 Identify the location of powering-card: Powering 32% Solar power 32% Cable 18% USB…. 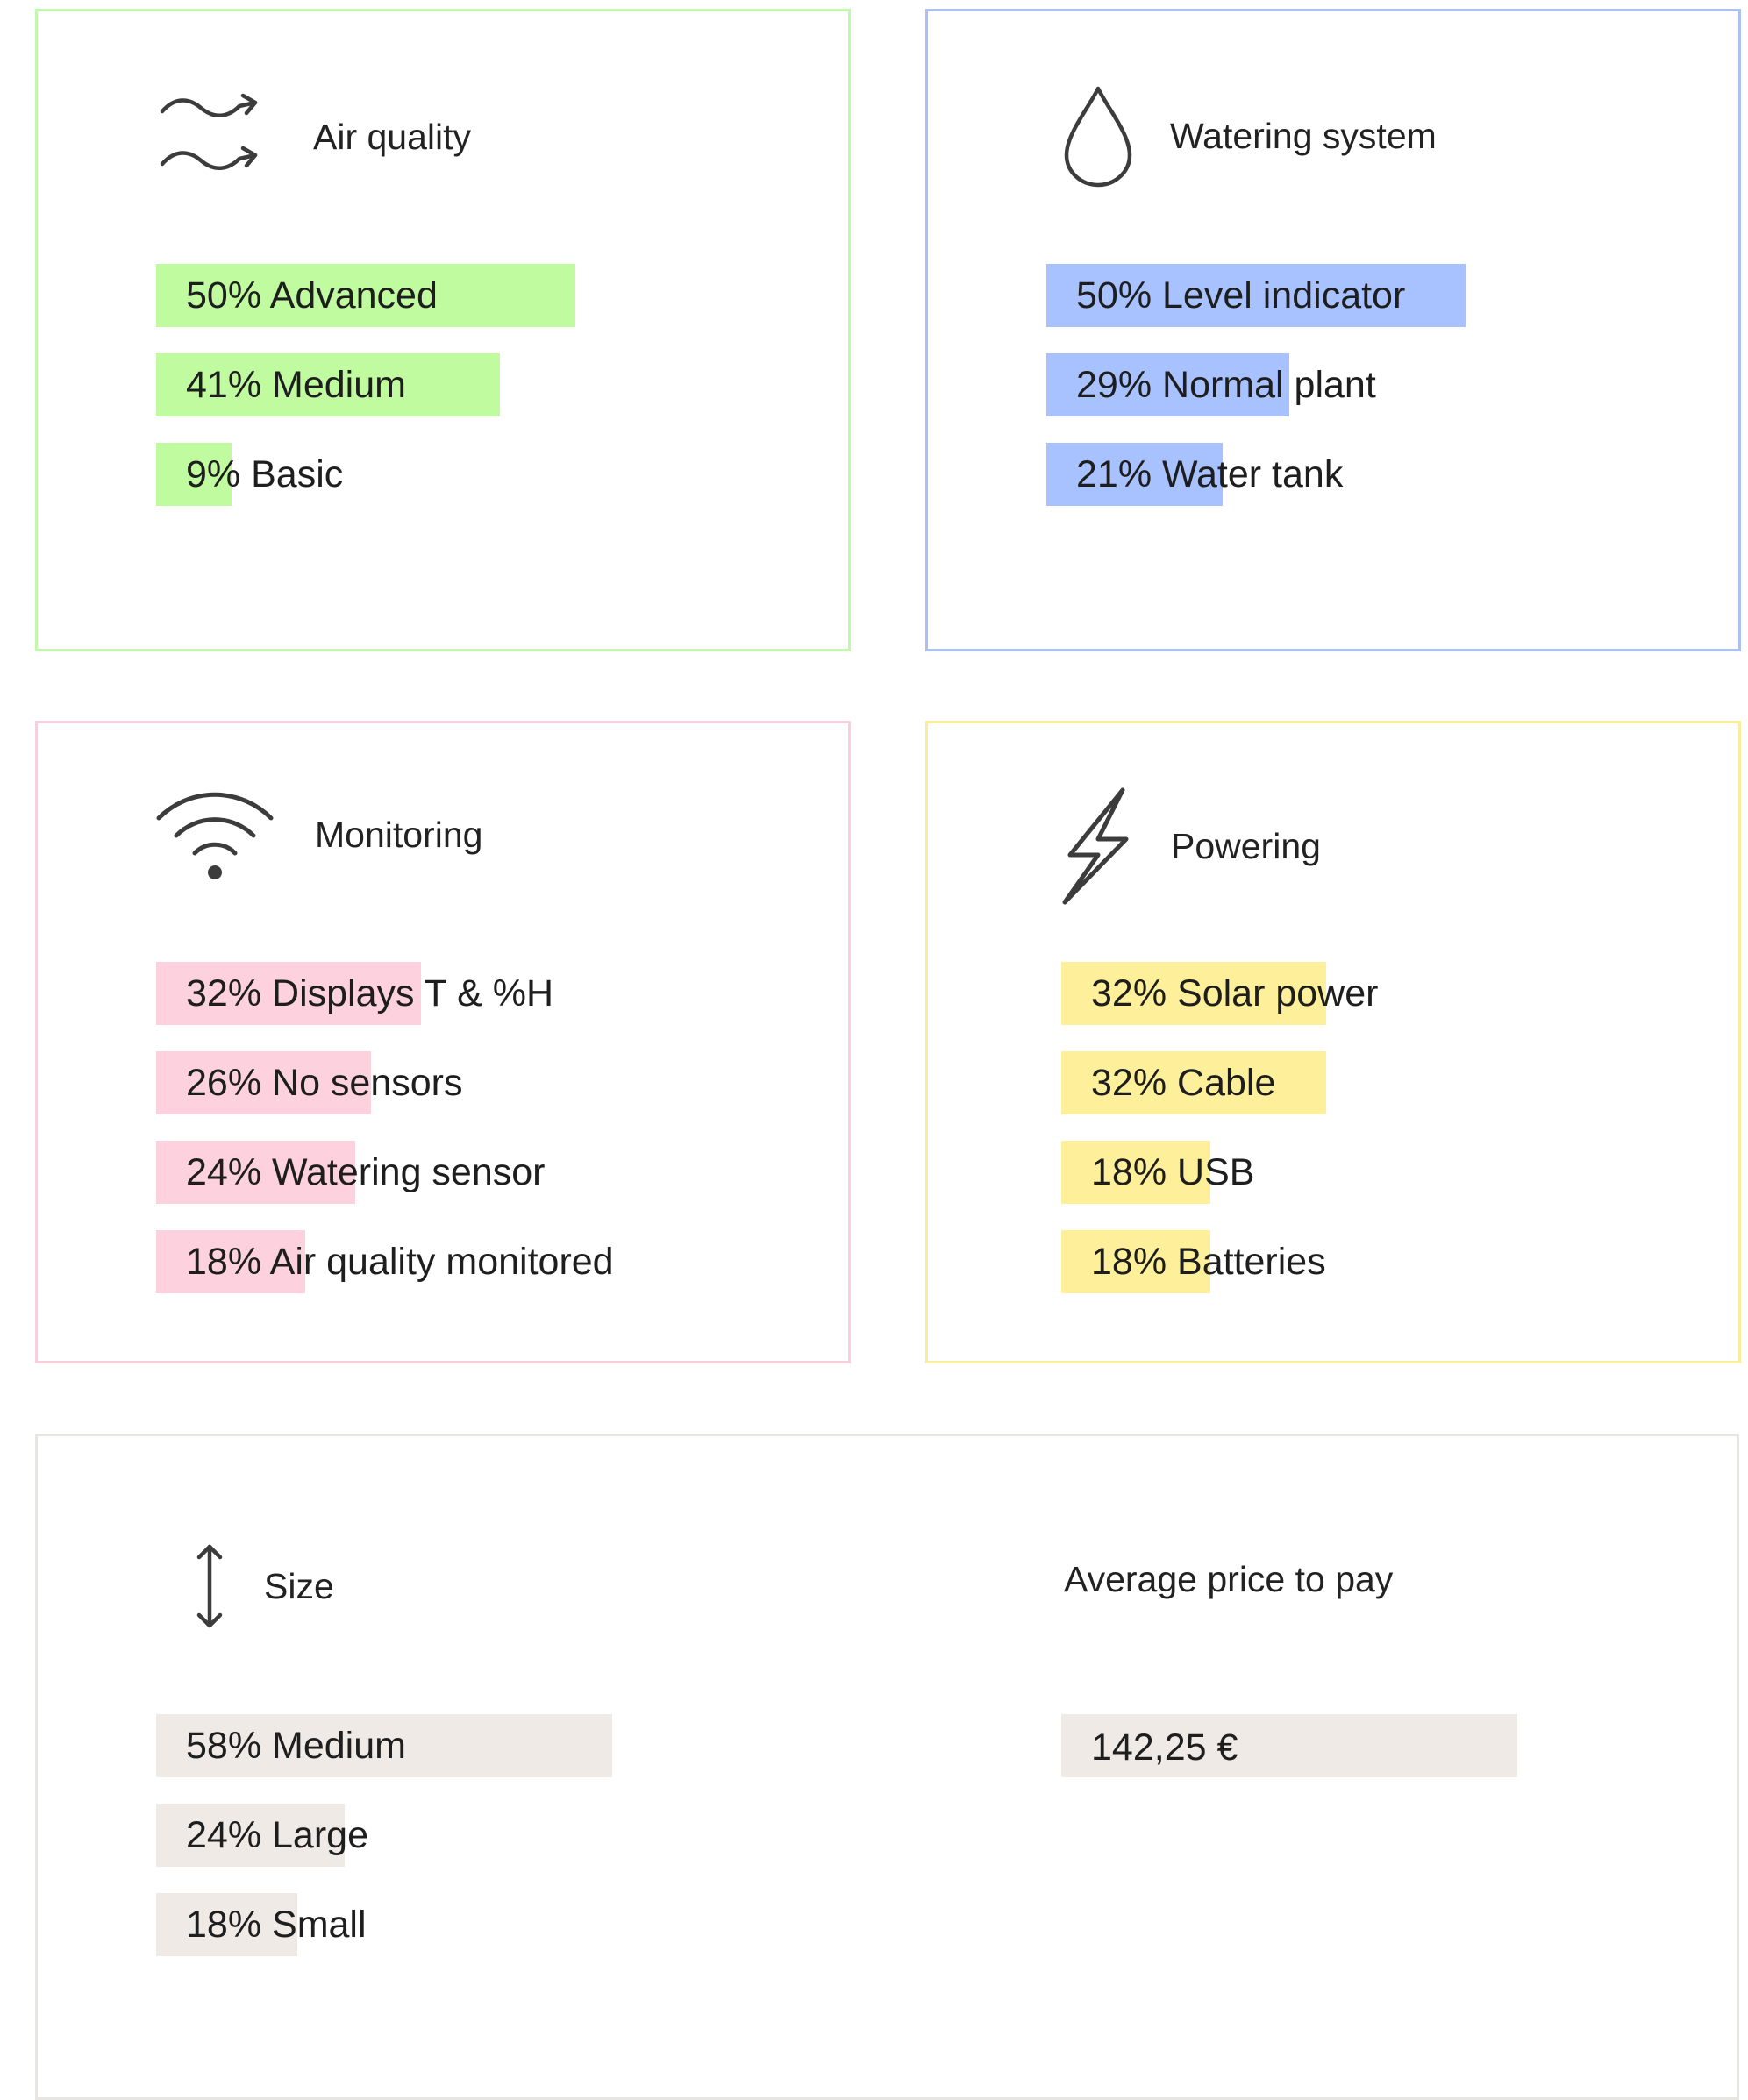
(1333, 1042).